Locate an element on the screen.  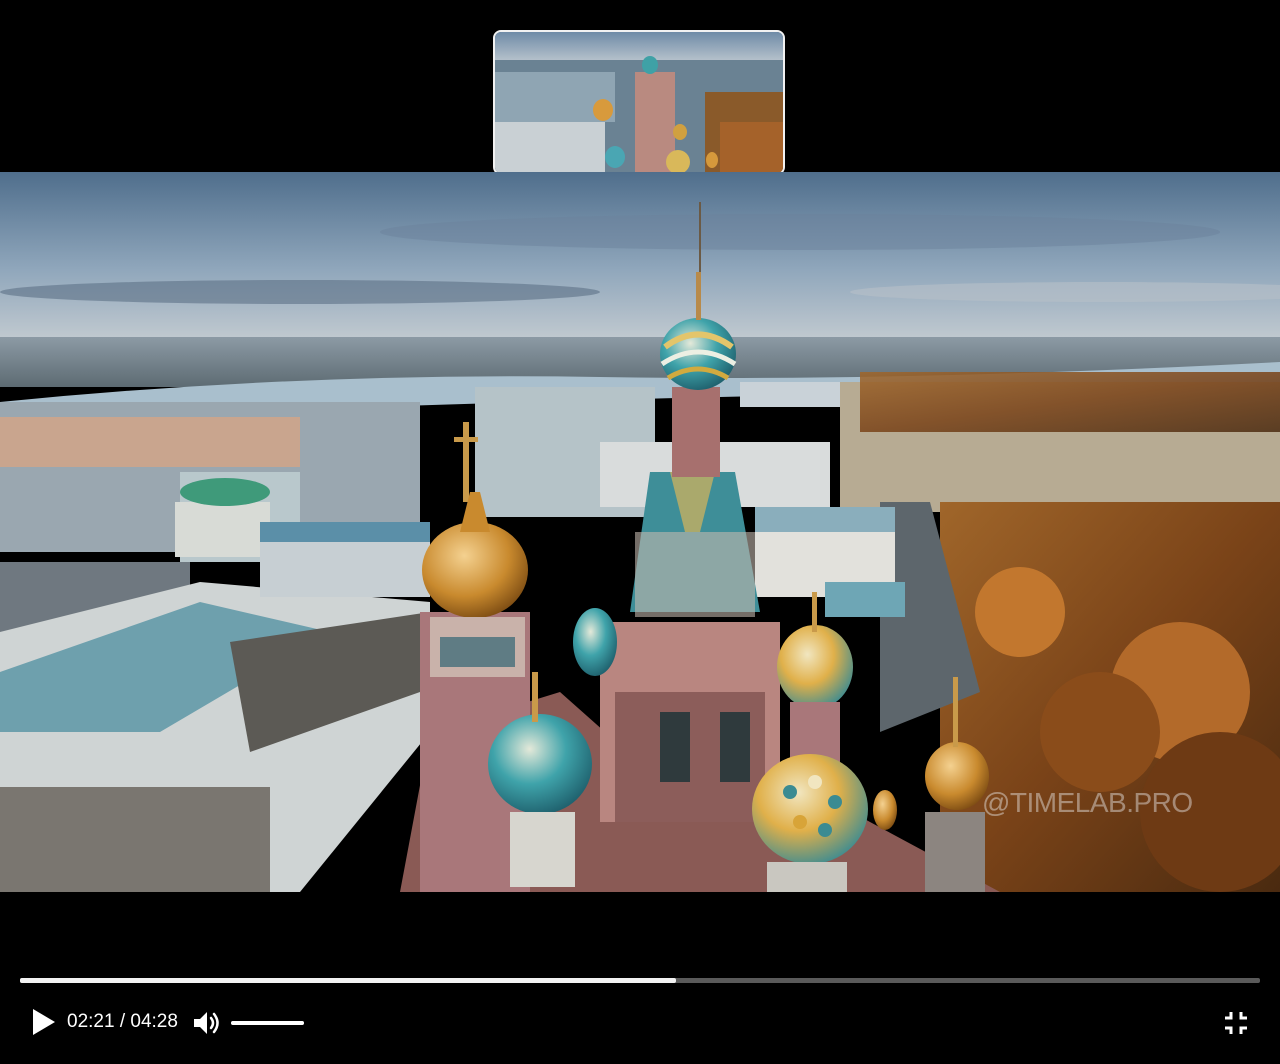
seek-preview-thumbnail is located at coordinates (639, 102).